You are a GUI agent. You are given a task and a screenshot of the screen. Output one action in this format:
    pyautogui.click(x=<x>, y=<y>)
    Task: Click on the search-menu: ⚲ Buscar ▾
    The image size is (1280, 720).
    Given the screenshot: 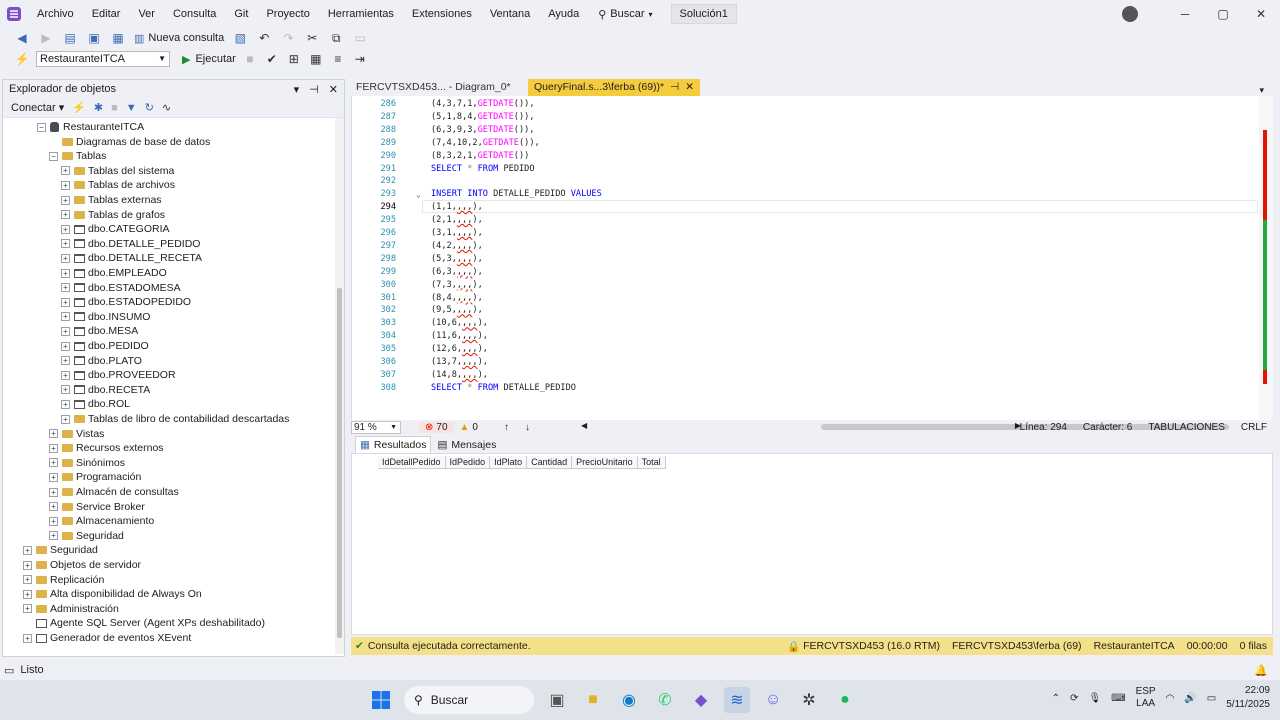 What is the action you would take?
    pyautogui.click(x=625, y=14)
    